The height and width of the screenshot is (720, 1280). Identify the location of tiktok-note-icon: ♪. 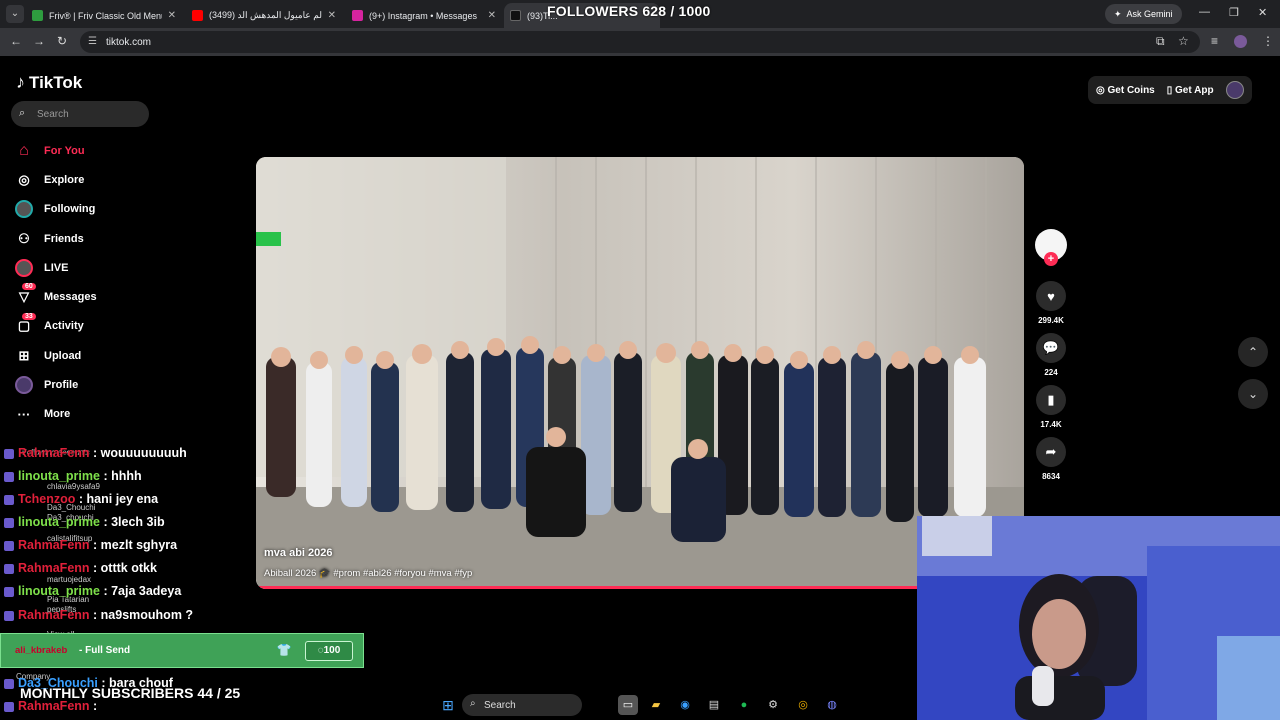
(20, 82).